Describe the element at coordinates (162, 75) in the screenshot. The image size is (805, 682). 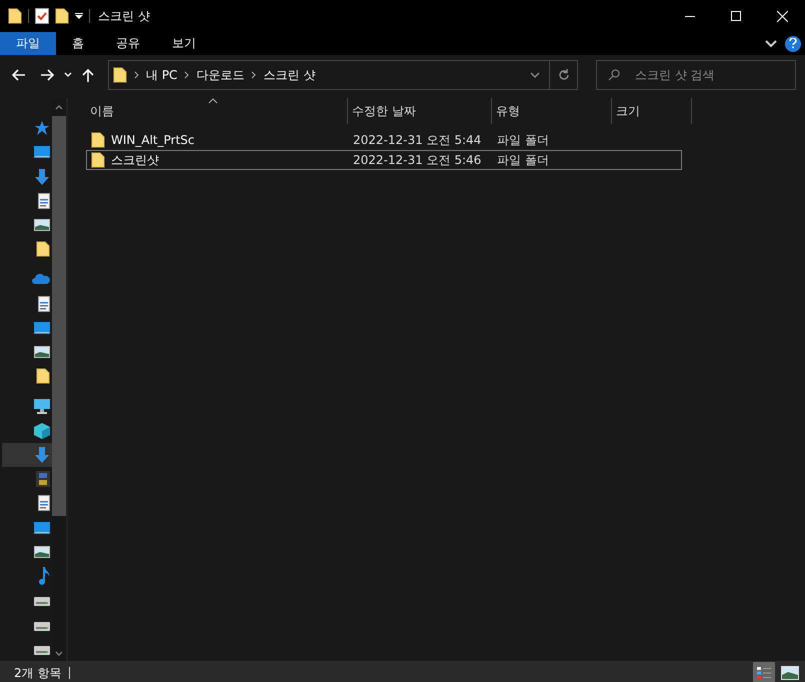
I see `breadcrumb: 내 PC` at that location.